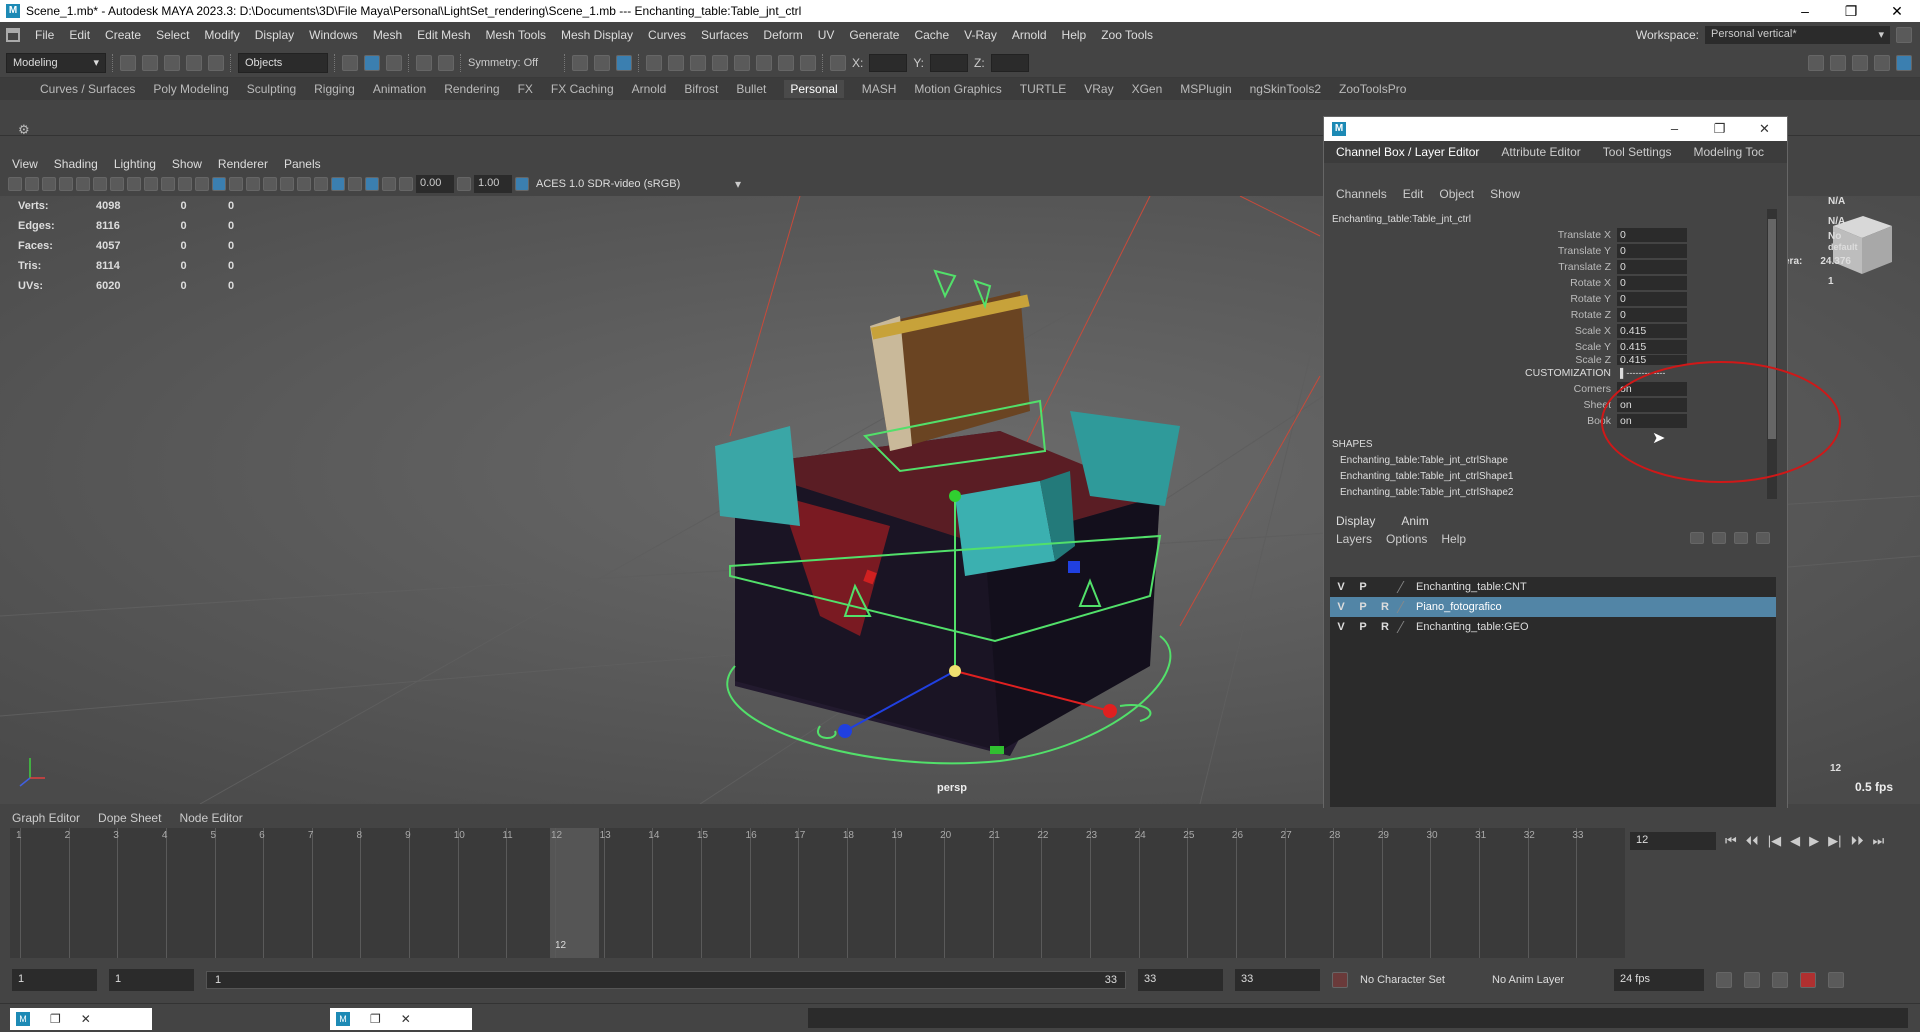 The height and width of the screenshot is (1032, 1920). I want to click on shape-item: Enchanting_table:Table_jnt_ctrlShape, so click(1422, 461).